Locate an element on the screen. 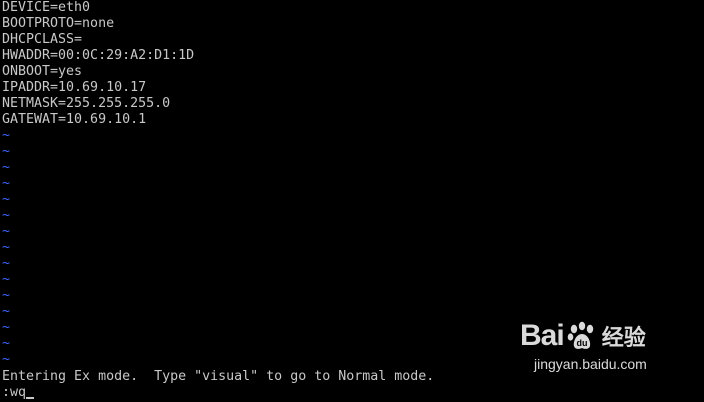 This screenshot has width=704, height=402. config-line-dhcpclass: DHCPCLASS= is located at coordinates (42, 39).